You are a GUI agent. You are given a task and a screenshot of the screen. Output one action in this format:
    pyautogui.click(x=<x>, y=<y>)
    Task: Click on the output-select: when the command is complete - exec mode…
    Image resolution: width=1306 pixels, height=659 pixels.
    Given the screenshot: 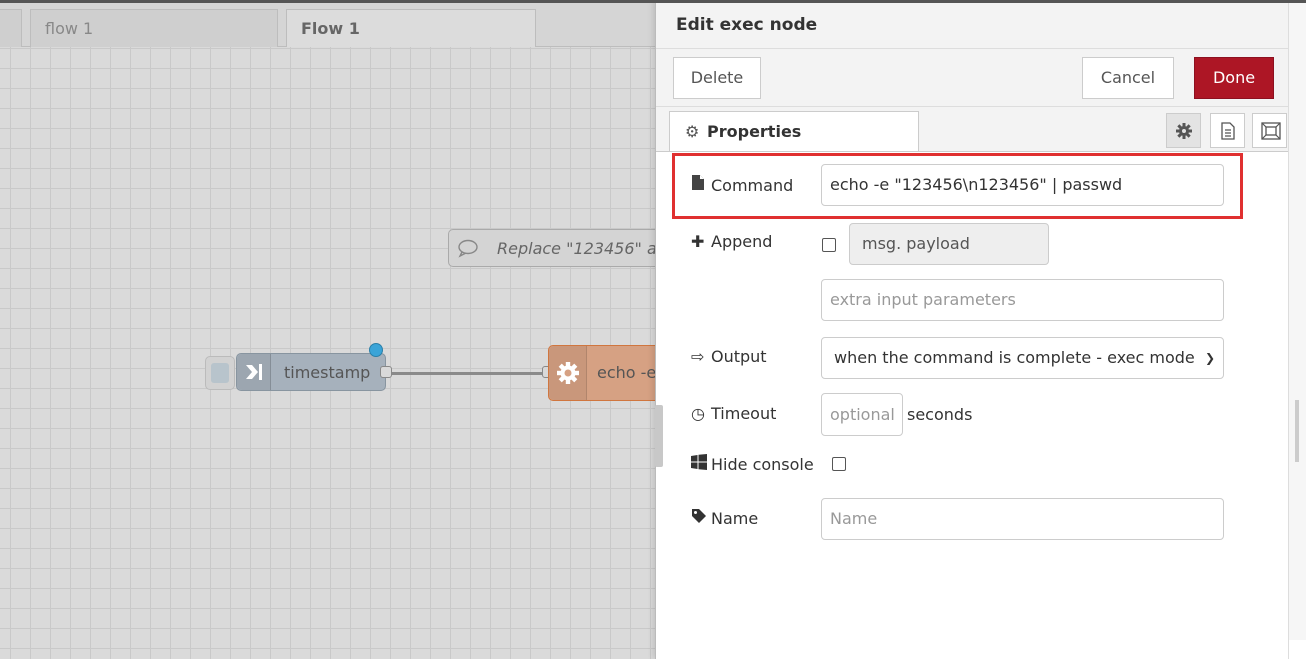 What is the action you would take?
    pyautogui.click(x=1022, y=358)
    